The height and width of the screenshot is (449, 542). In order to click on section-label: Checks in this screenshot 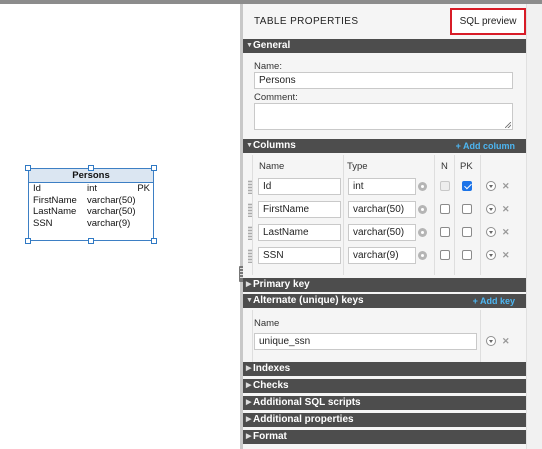, I will do `click(271, 385)`.